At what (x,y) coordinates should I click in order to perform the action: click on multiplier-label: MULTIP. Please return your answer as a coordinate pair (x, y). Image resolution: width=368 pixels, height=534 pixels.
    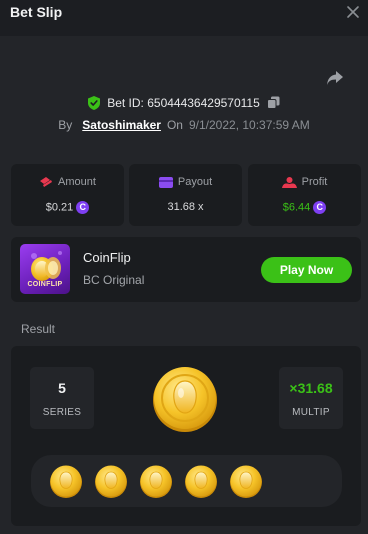
    Looking at the image, I should click on (311, 412).